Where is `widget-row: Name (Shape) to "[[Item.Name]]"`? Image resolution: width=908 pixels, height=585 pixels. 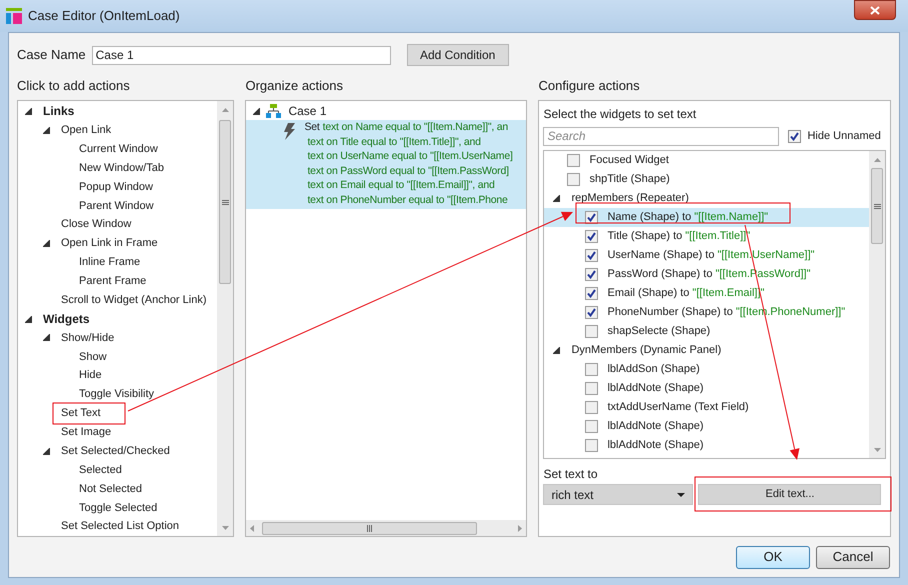
widget-row: Name (Shape) to "[[Item.Name]]" is located at coordinates (706, 217).